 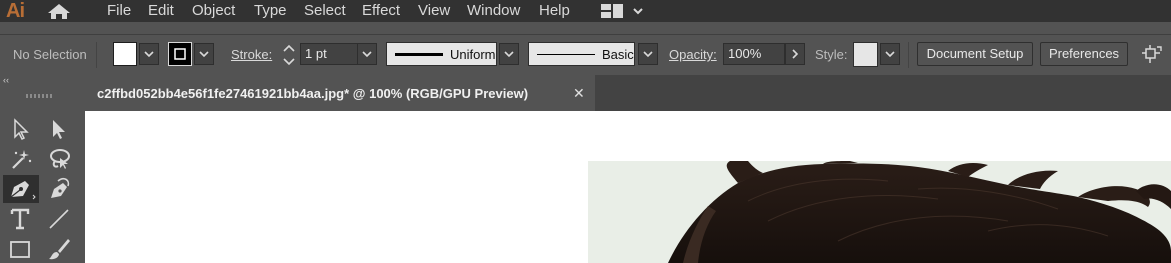 I want to click on stroke-weight-stepper, so click(x=289, y=57).